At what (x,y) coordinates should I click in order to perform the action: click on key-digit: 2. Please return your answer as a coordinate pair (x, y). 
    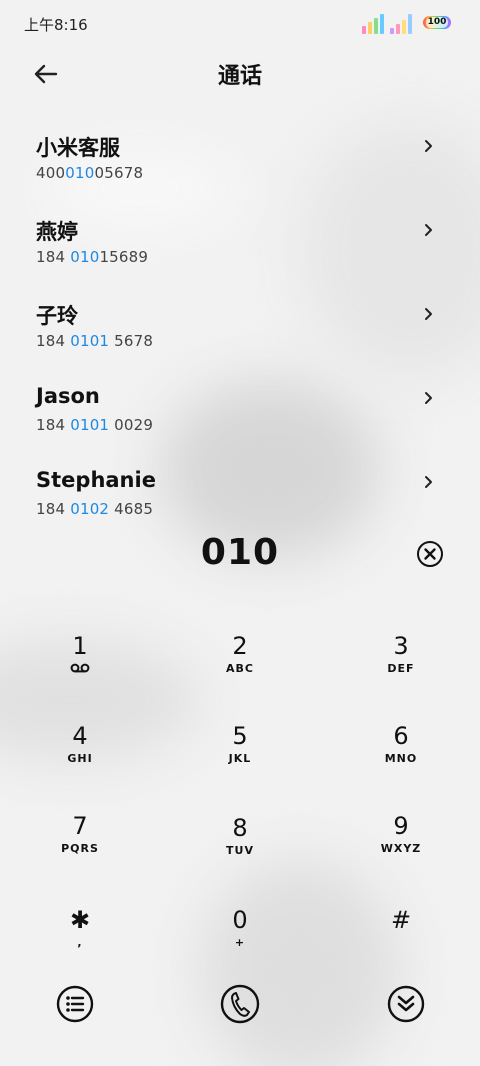
    Looking at the image, I should click on (240, 646).